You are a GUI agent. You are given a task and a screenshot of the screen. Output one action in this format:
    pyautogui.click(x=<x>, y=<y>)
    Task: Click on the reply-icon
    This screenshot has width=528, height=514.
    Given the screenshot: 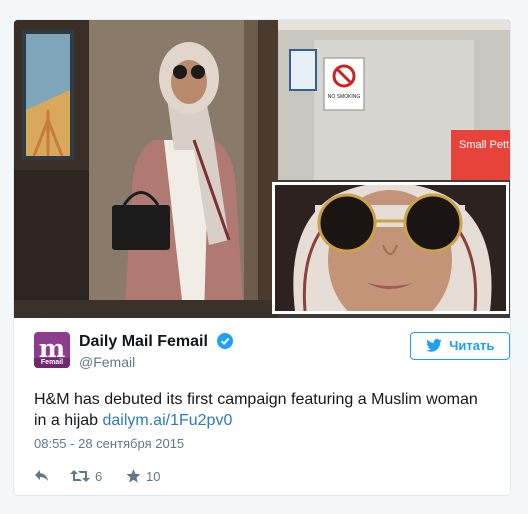 What is the action you would take?
    pyautogui.click(x=41, y=475)
    